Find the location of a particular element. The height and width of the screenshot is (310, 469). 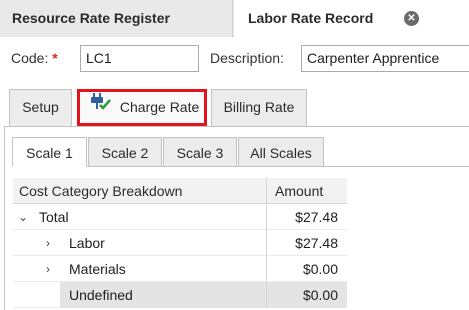

code-label-text: Code: is located at coordinates (30, 58).